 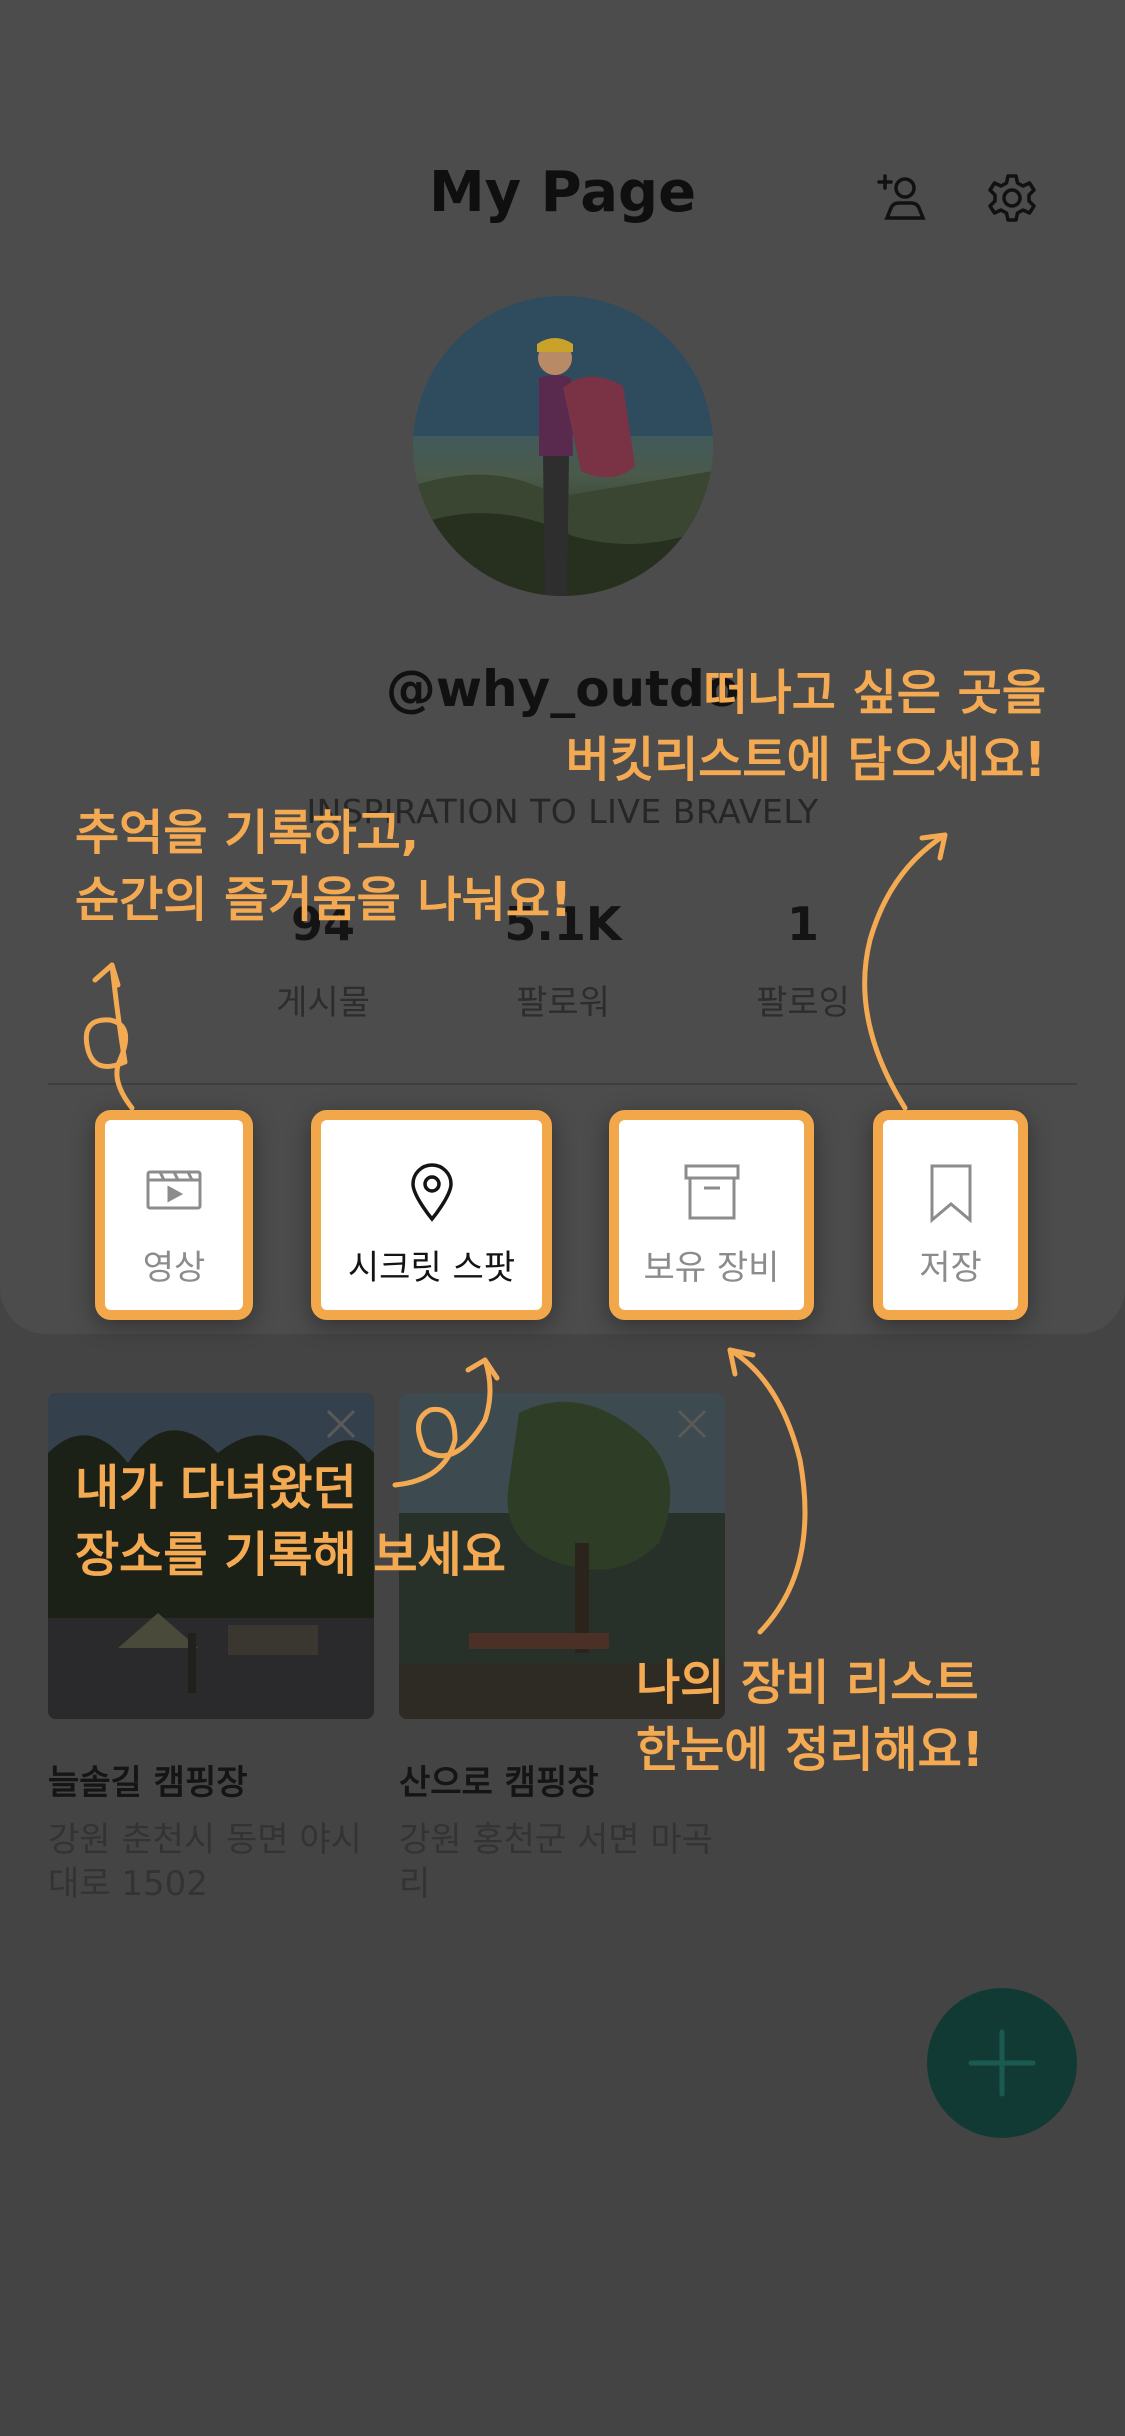 What do you see at coordinates (106, 975) in the screenshot?
I see `arrowhead-memories` at bounding box center [106, 975].